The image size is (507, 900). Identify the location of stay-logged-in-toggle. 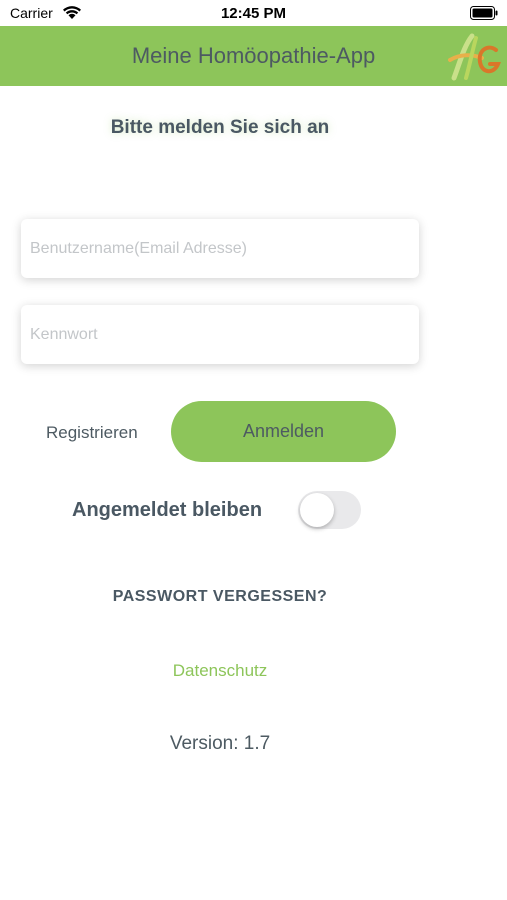
(329, 510).